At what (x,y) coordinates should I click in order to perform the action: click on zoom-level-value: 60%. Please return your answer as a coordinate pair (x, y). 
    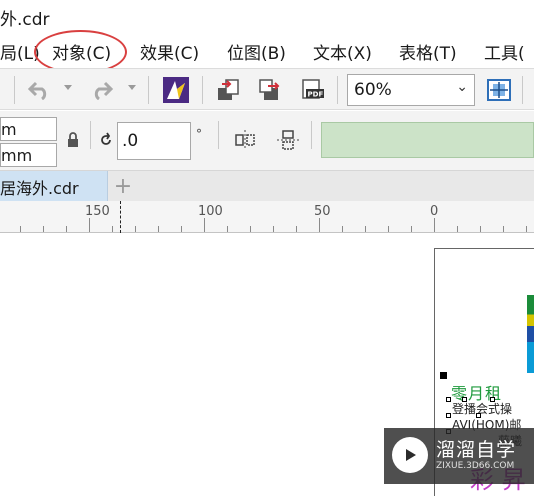
    Looking at the image, I should click on (373, 90).